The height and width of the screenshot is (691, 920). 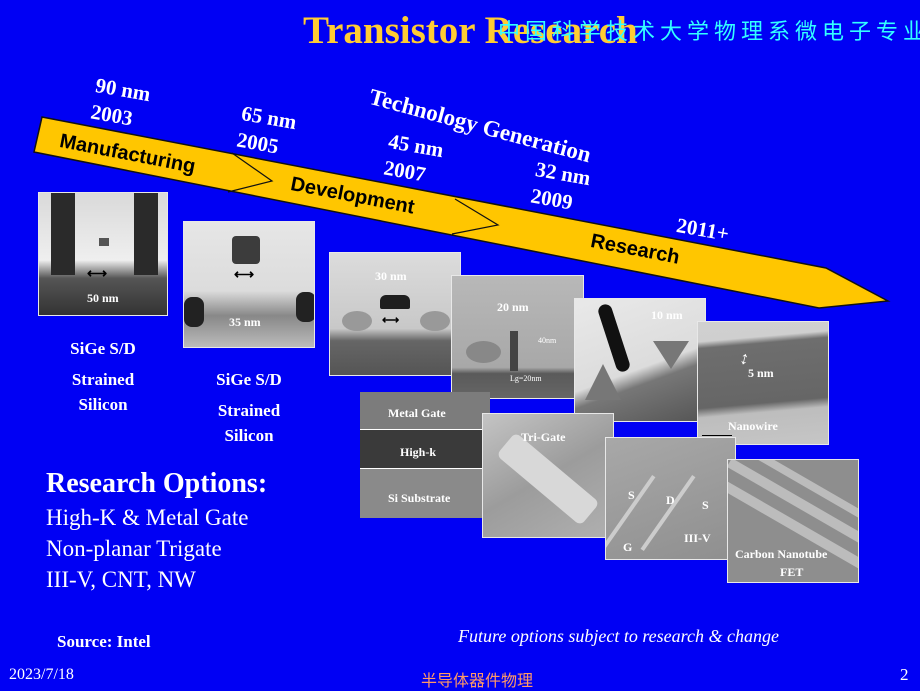 I want to click on drain-label: D, so click(x=670, y=500).